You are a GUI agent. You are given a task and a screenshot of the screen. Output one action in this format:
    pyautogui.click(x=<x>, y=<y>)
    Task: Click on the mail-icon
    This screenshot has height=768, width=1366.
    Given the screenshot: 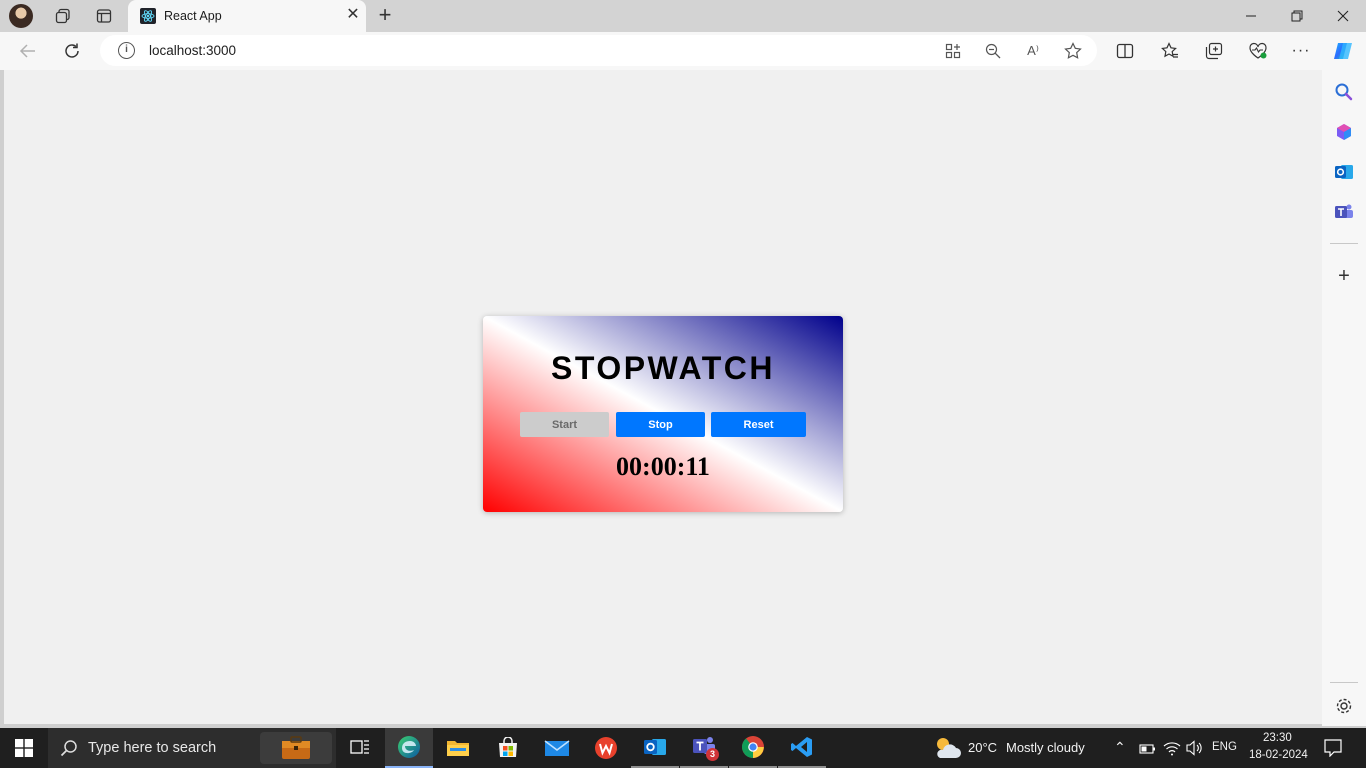 What is the action you would take?
    pyautogui.click(x=557, y=748)
    